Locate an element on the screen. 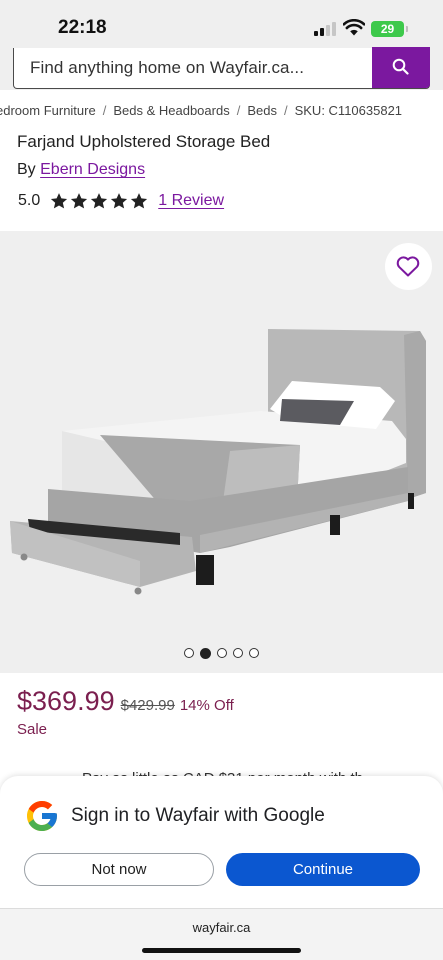 This screenshot has height=960, width=443. brand-line: By Ebern Designs is located at coordinates (81, 170).